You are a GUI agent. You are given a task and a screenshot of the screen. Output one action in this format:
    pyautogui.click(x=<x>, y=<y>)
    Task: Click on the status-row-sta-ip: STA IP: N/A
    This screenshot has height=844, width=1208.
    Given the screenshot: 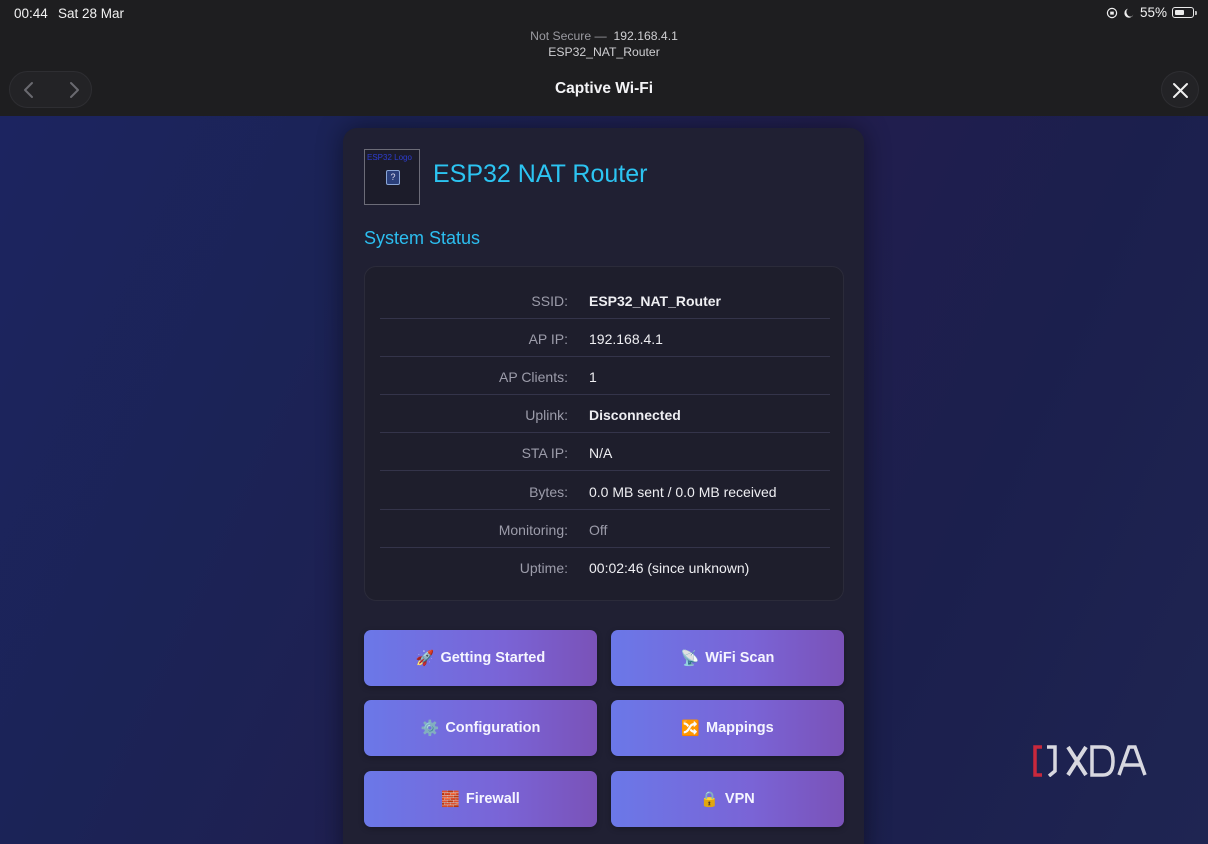 What is the action you would take?
    pyautogui.click(x=605, y=452)
    